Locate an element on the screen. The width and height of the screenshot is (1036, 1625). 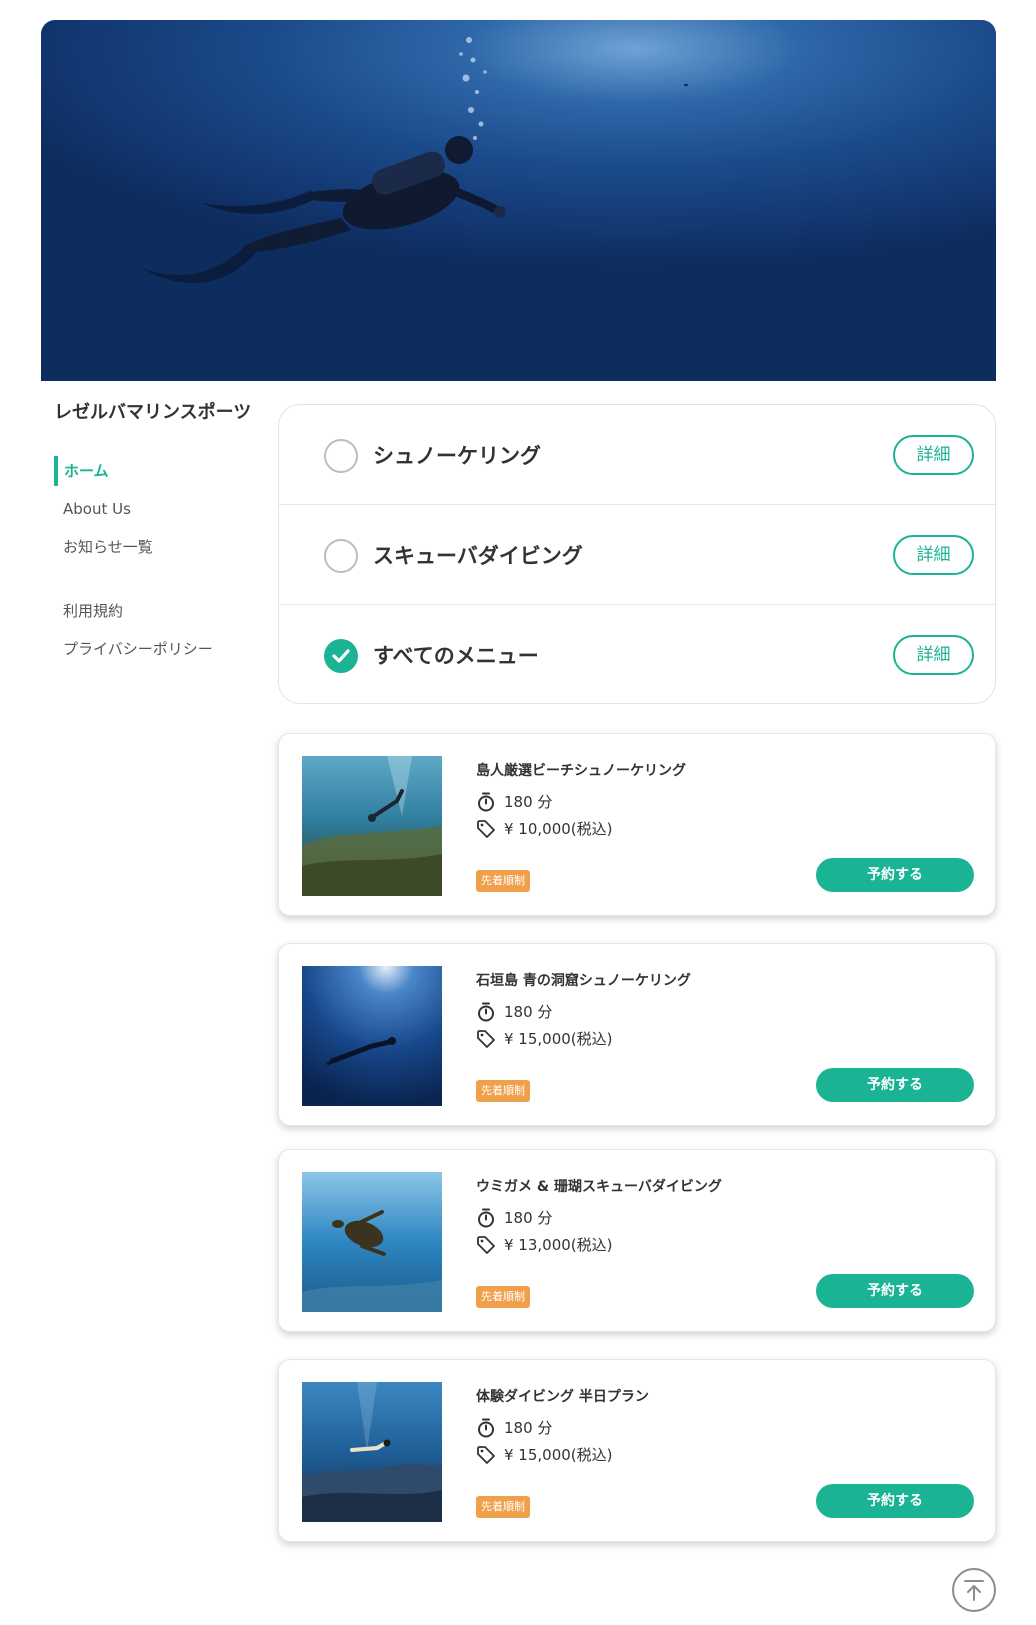
filter-option-all: すべてのメニュー 詳細 is located at coordinates (637, 655).